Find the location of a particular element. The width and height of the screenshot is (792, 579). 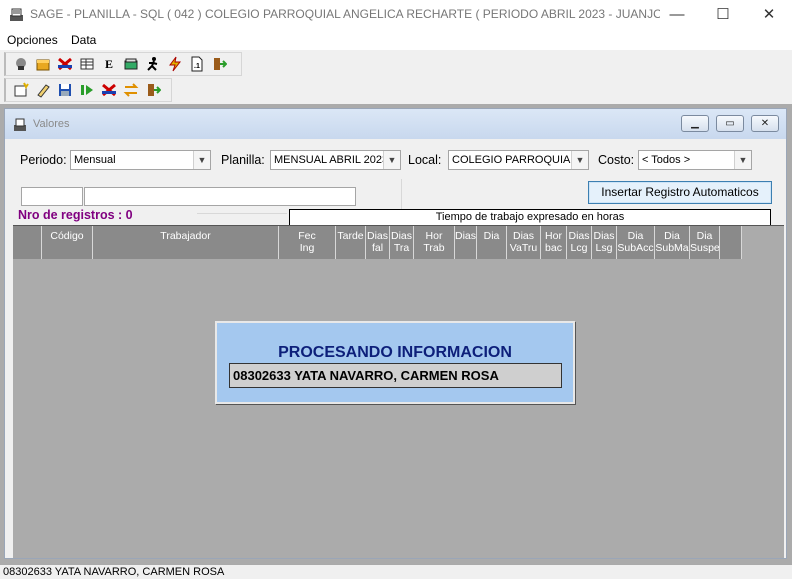

new-icon is located at coordinates (21, 90).